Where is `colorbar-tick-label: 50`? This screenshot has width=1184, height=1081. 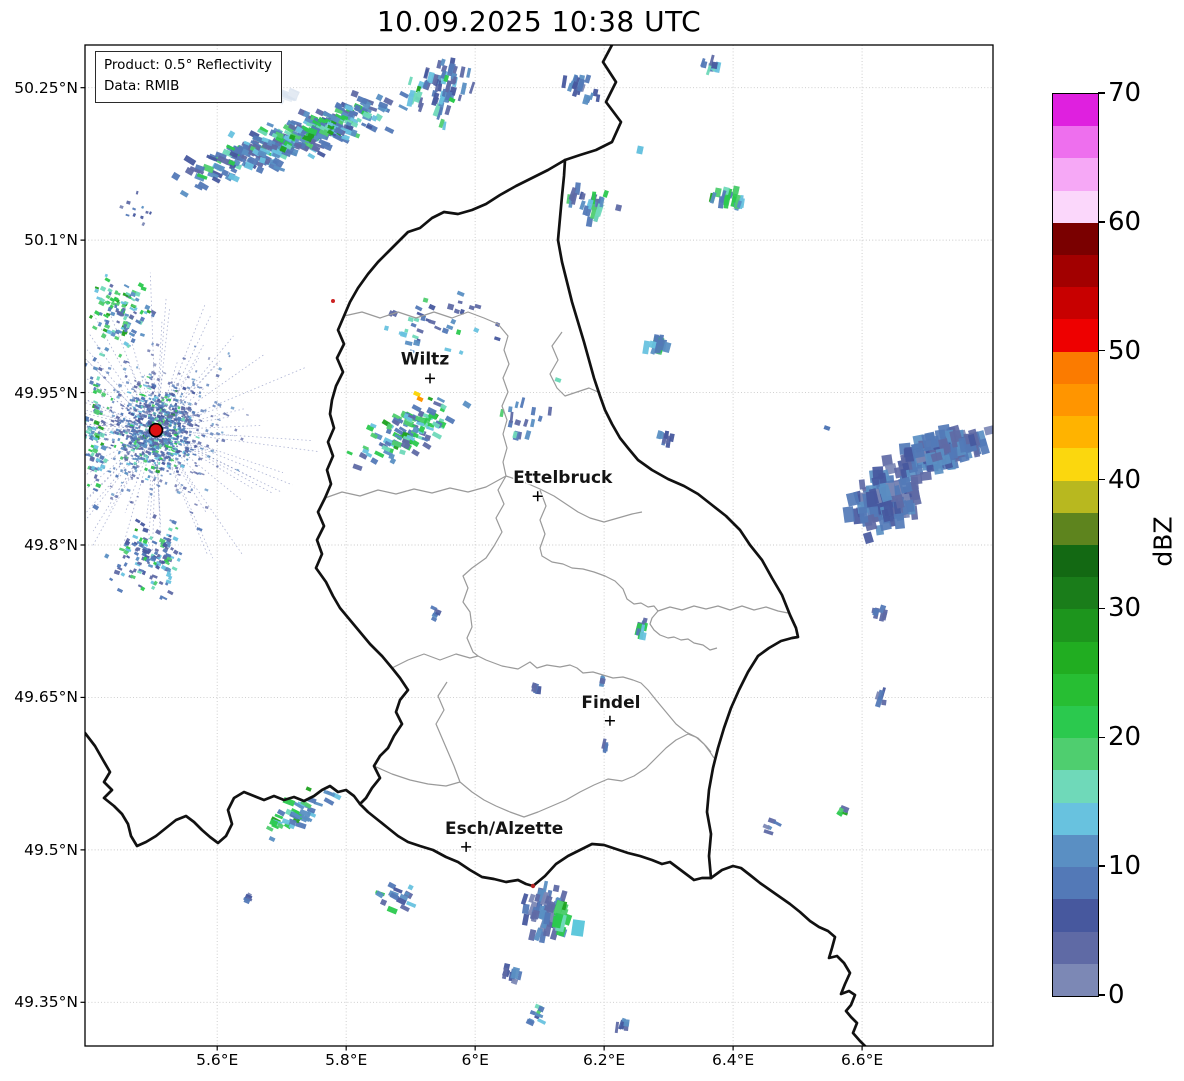 colorbar-tick-label: 50 is located at coordinates (1125, 350).